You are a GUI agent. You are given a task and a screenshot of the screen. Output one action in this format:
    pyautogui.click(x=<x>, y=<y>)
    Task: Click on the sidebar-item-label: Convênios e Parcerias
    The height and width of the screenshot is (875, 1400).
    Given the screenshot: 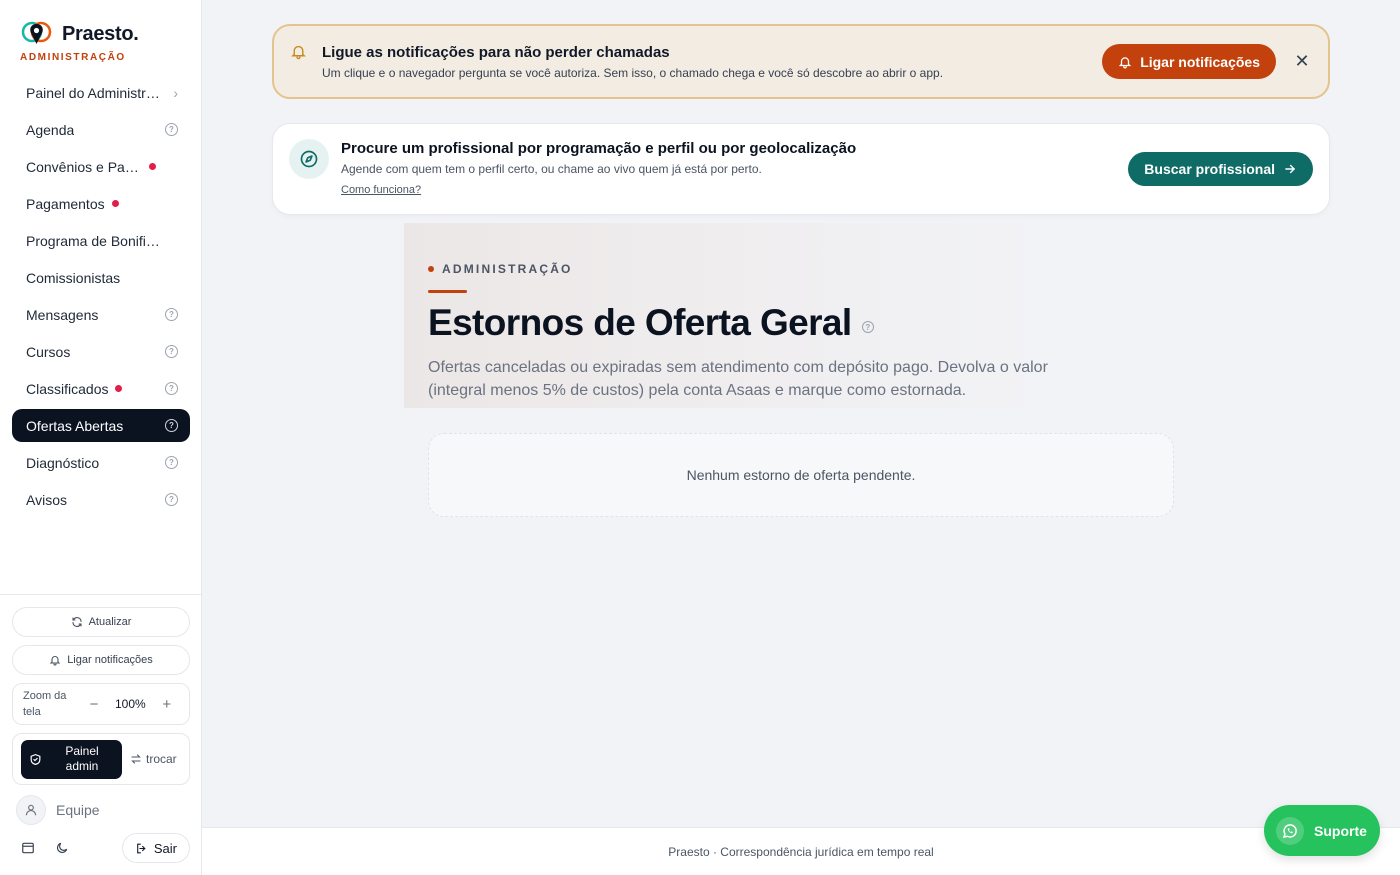 What is the action you would take?
    pyautogui.click(x=84, y=166)
    